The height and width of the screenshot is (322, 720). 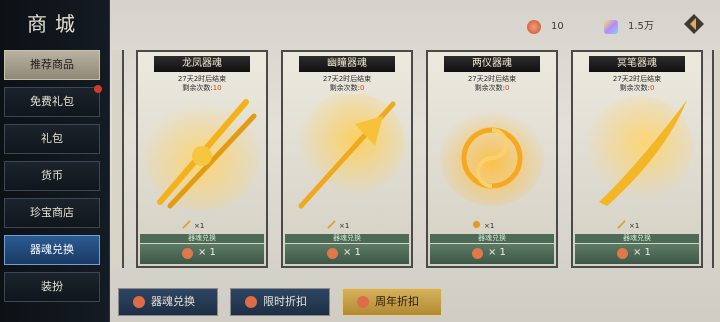 I want to click on tab-label: 周年折扣, so click(x=397, y=301).